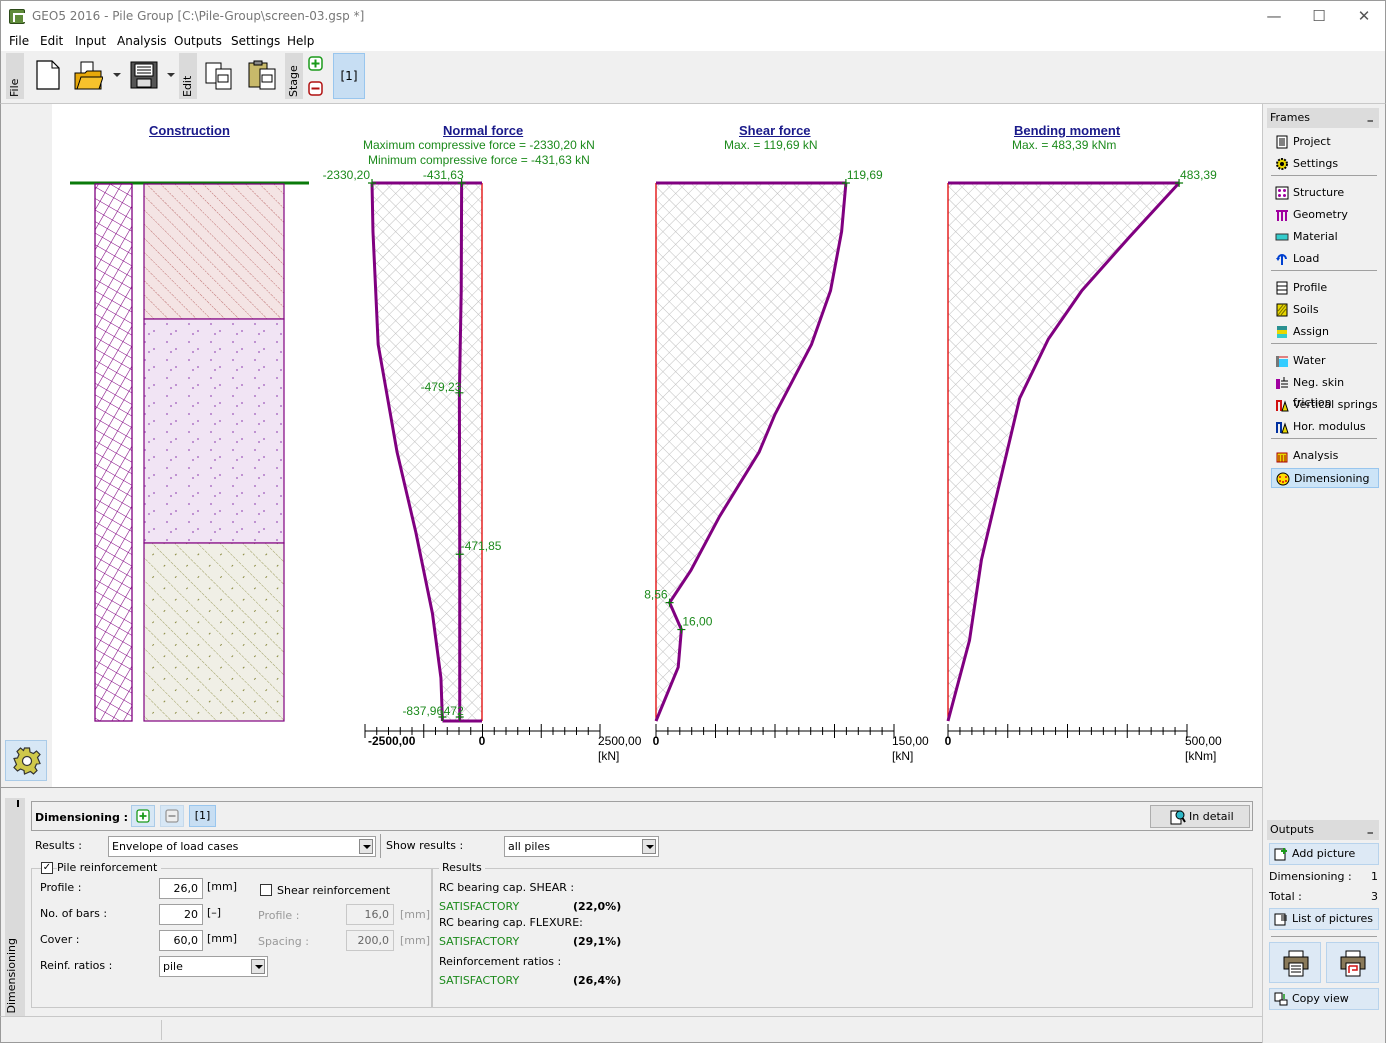 The height and width of the screenshot is (1043, 1386). Describe the element at coordinates (88, 75) in the screenshot. I see `open-folder-icon` at that location.